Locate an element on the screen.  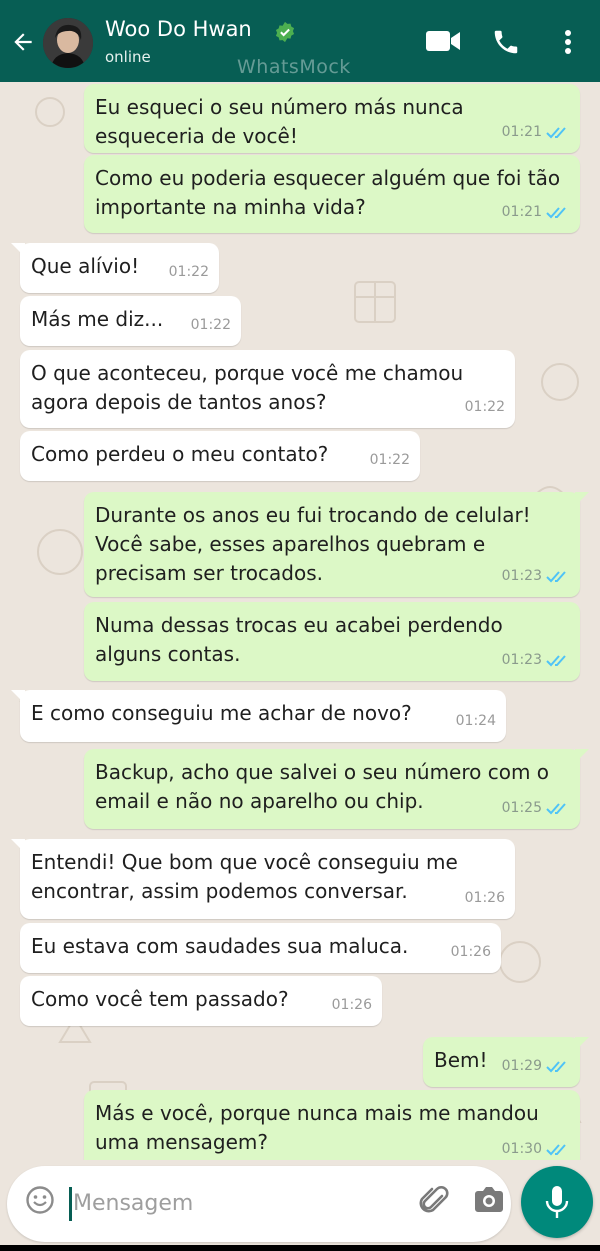
message-incoming: Como perdeu o meu contato? 01:22 is located at coordinates (220, 456).